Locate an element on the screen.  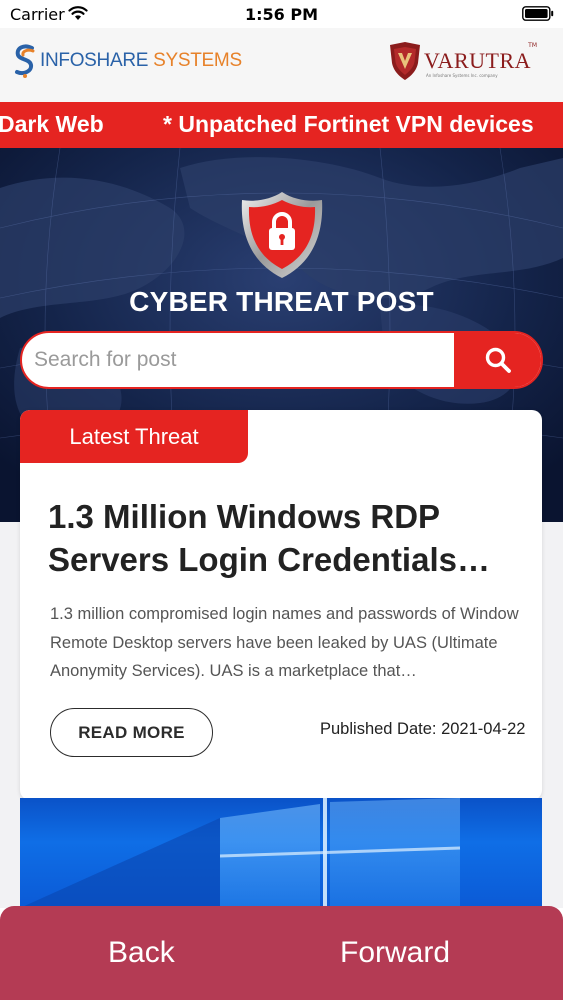
published-date: Published Date: 2021-04-22 is located at coordinates (423, 729).